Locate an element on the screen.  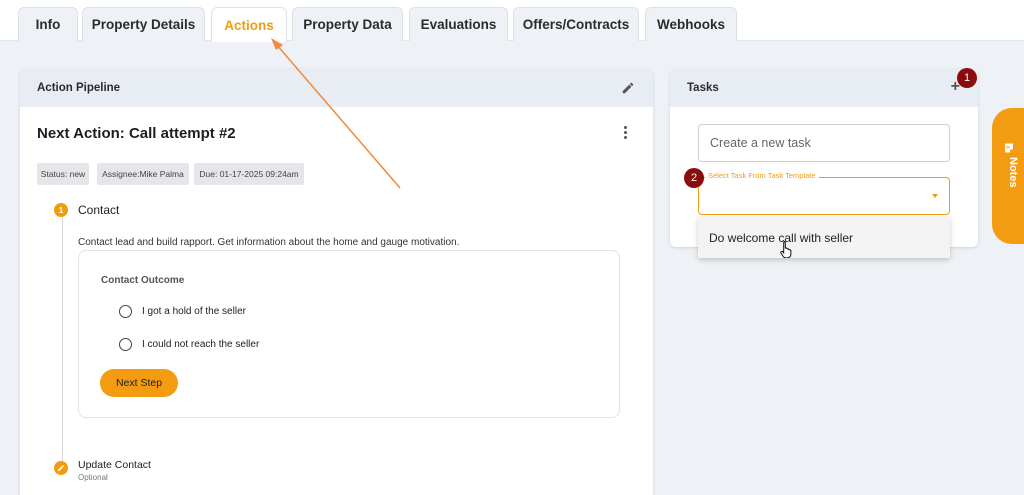
radio-label: I could not reach the seller is located at coordinates (201, 344).